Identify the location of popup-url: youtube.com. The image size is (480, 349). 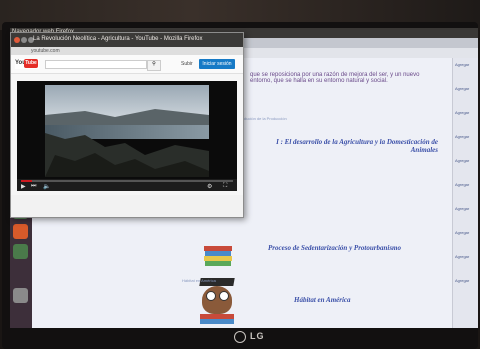
(45, 51).